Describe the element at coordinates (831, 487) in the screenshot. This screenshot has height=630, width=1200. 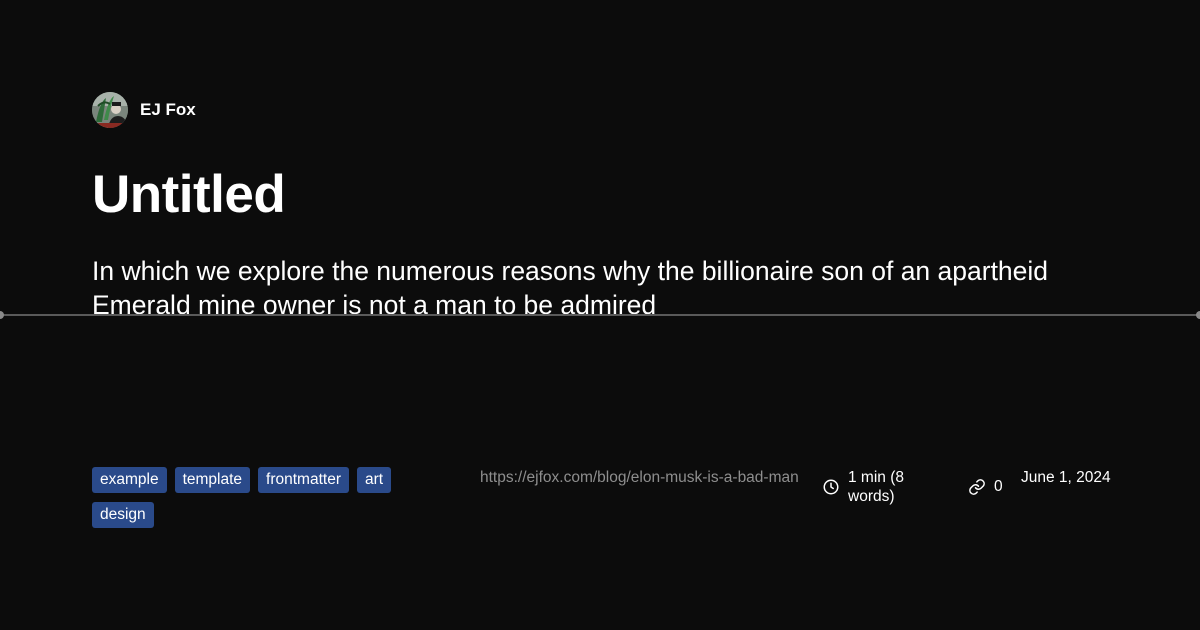
I see `clock-icon` at that location.